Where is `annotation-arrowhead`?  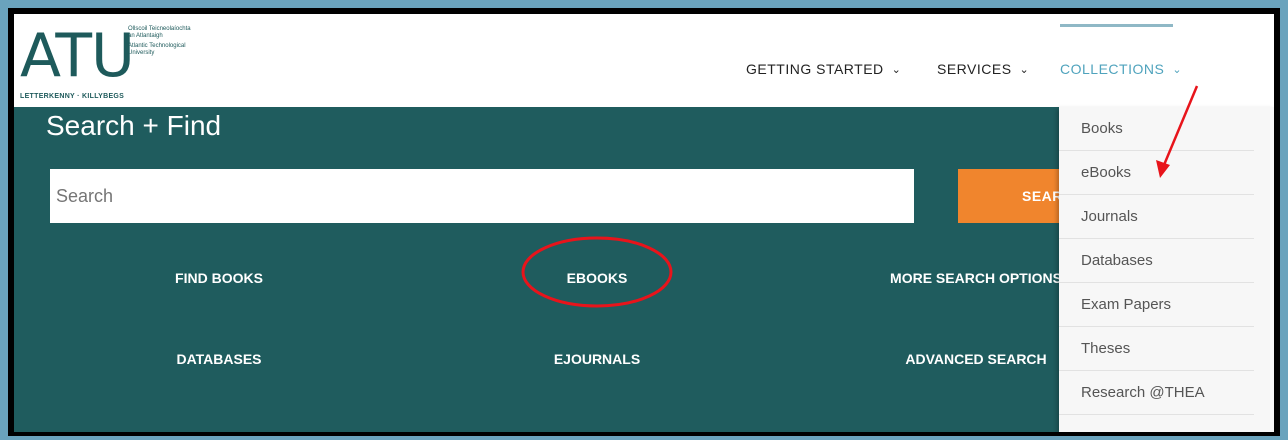 annotation-arrowhead is located at coordinates (1163, 169).